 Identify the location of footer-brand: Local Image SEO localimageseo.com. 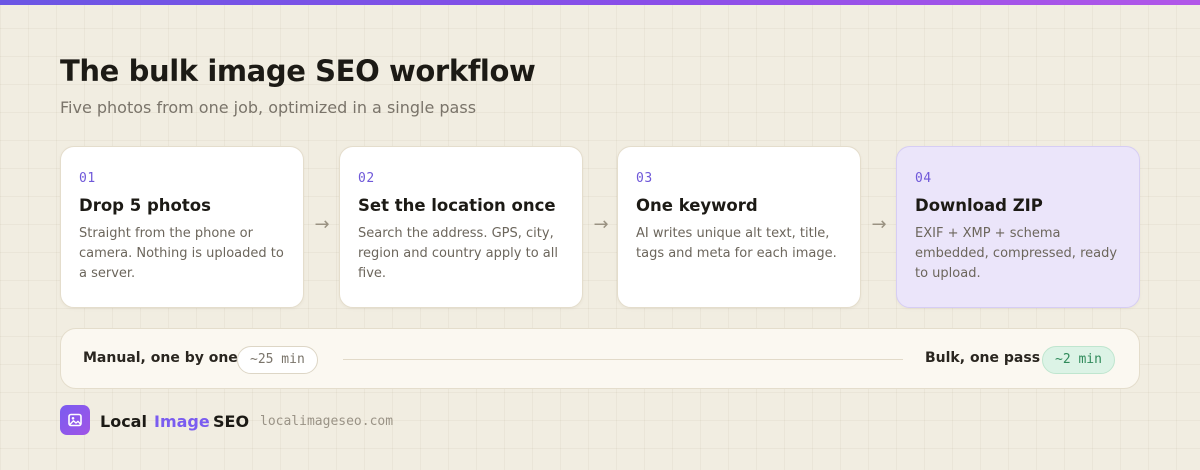
(260, 421).